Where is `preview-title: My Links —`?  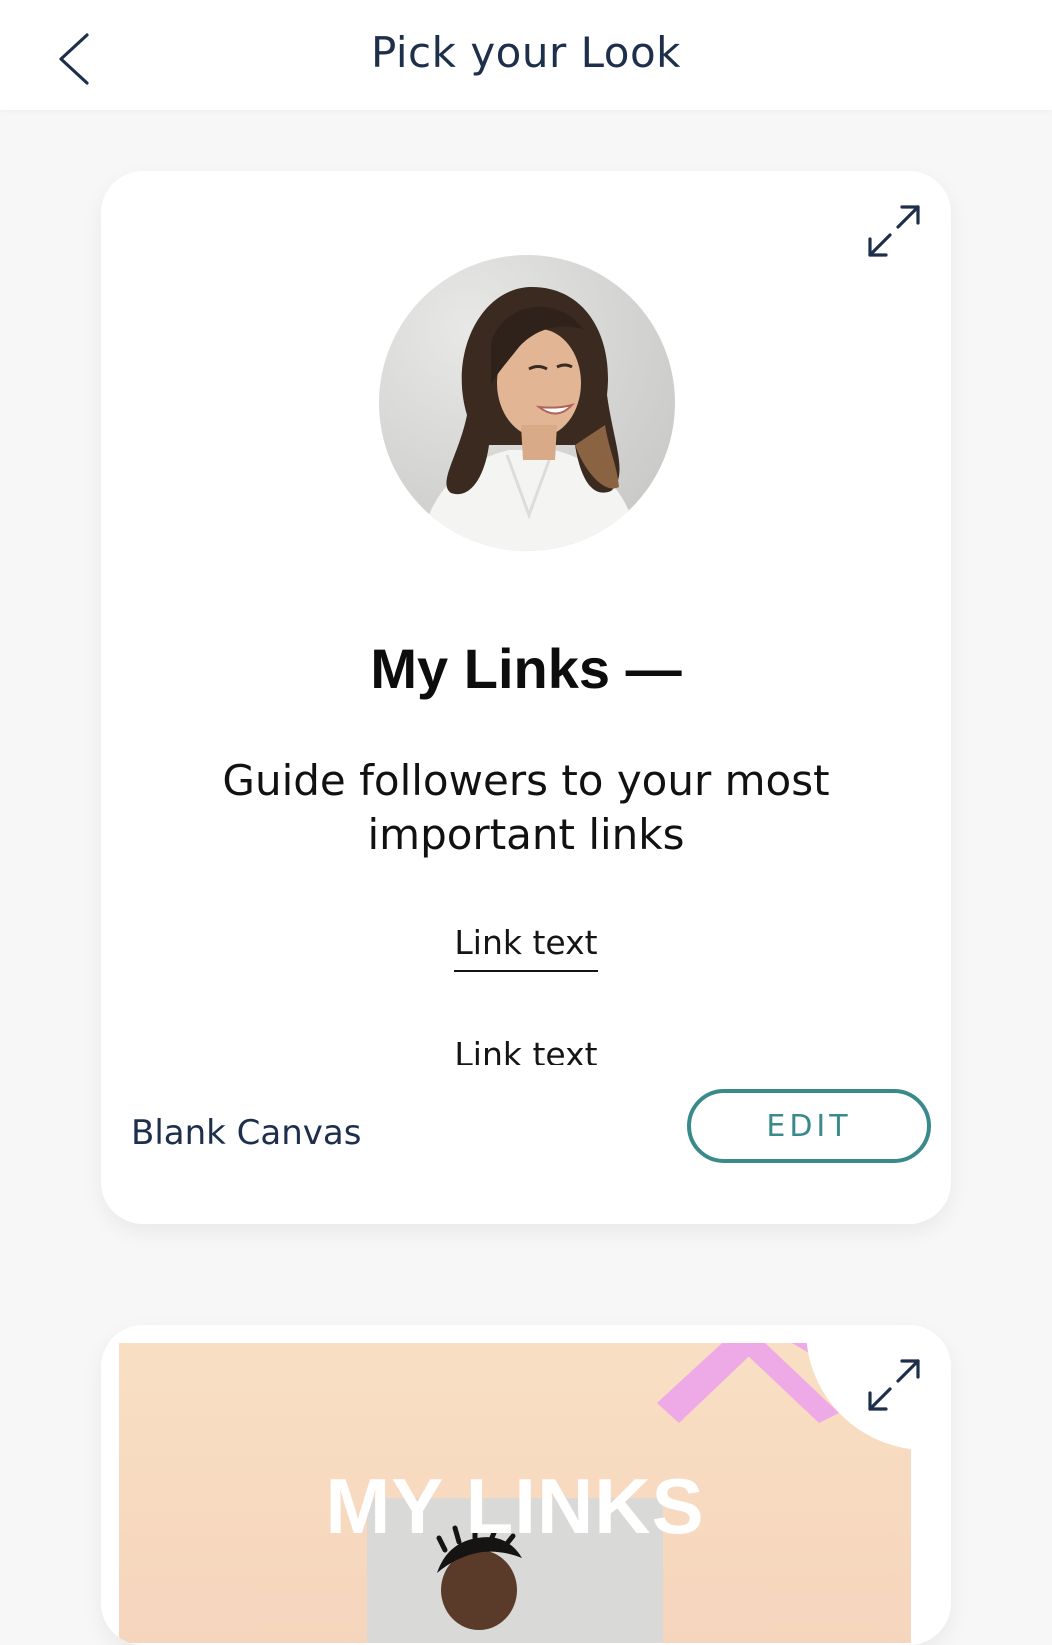 preview-title: My Links — is located at coordinates (526, 668).